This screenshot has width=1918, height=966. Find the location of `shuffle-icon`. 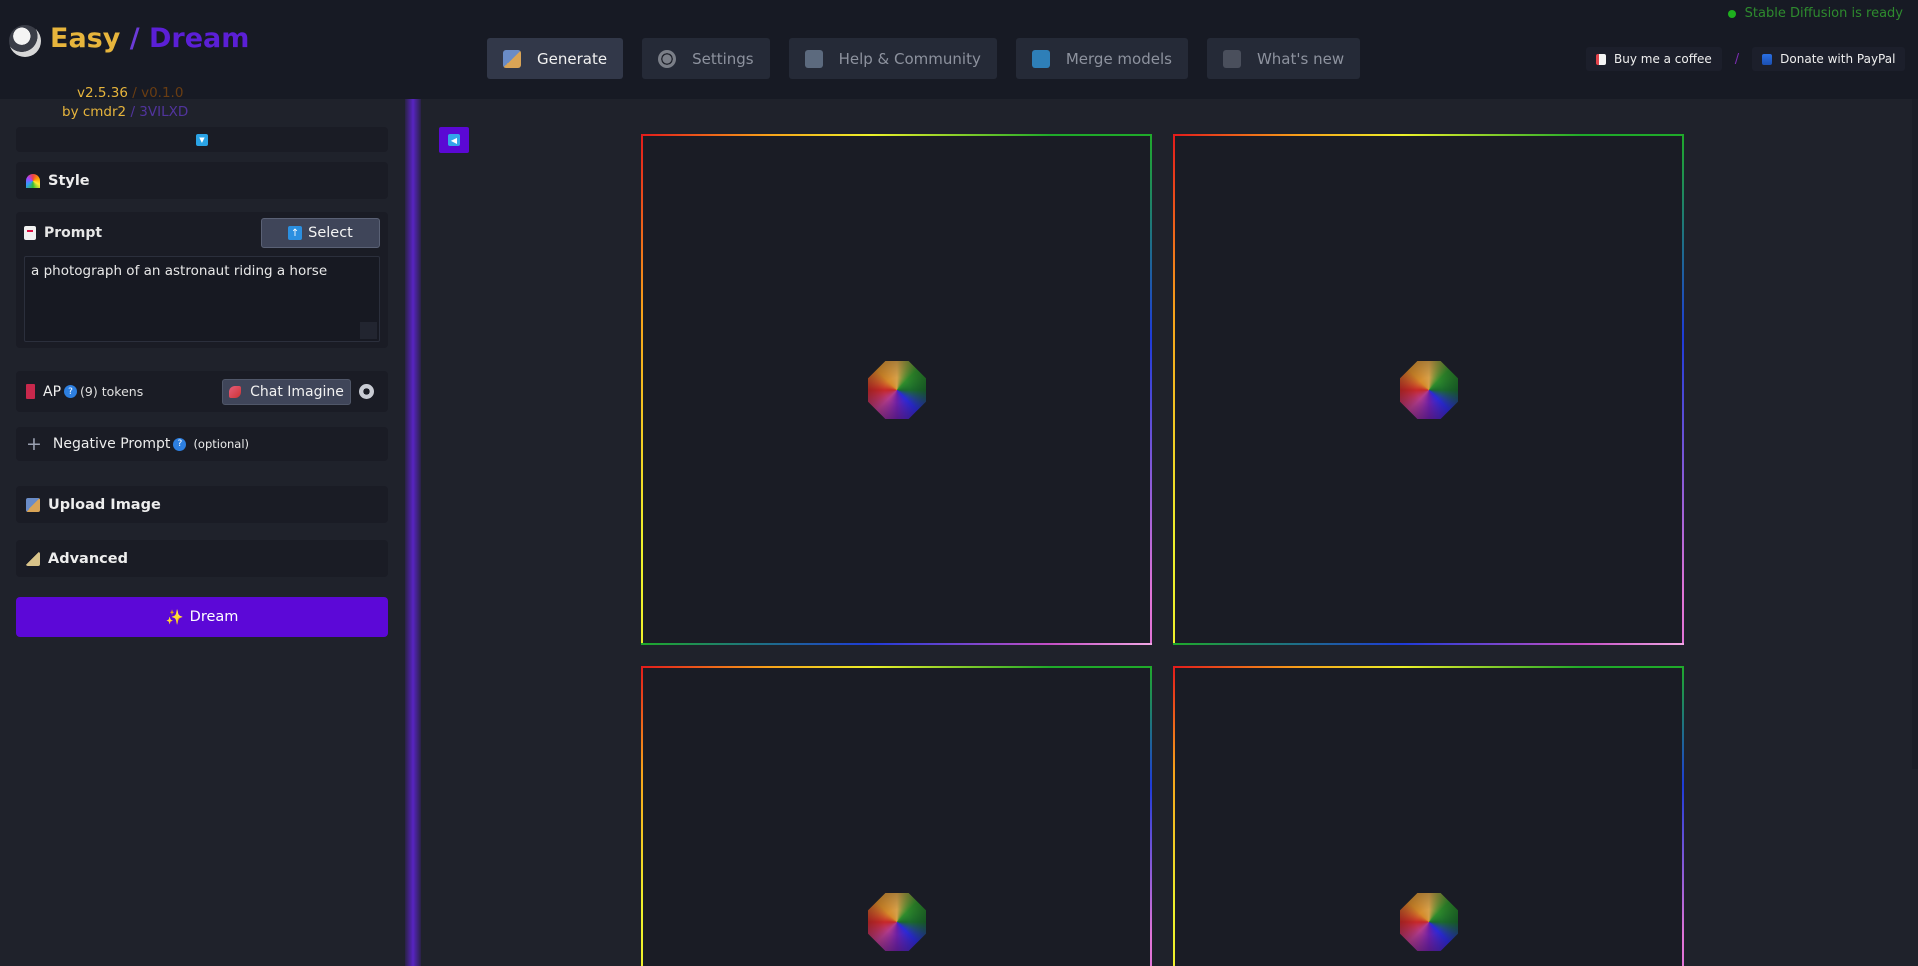

shuffle-icon is located at coordinates (1040, 58).